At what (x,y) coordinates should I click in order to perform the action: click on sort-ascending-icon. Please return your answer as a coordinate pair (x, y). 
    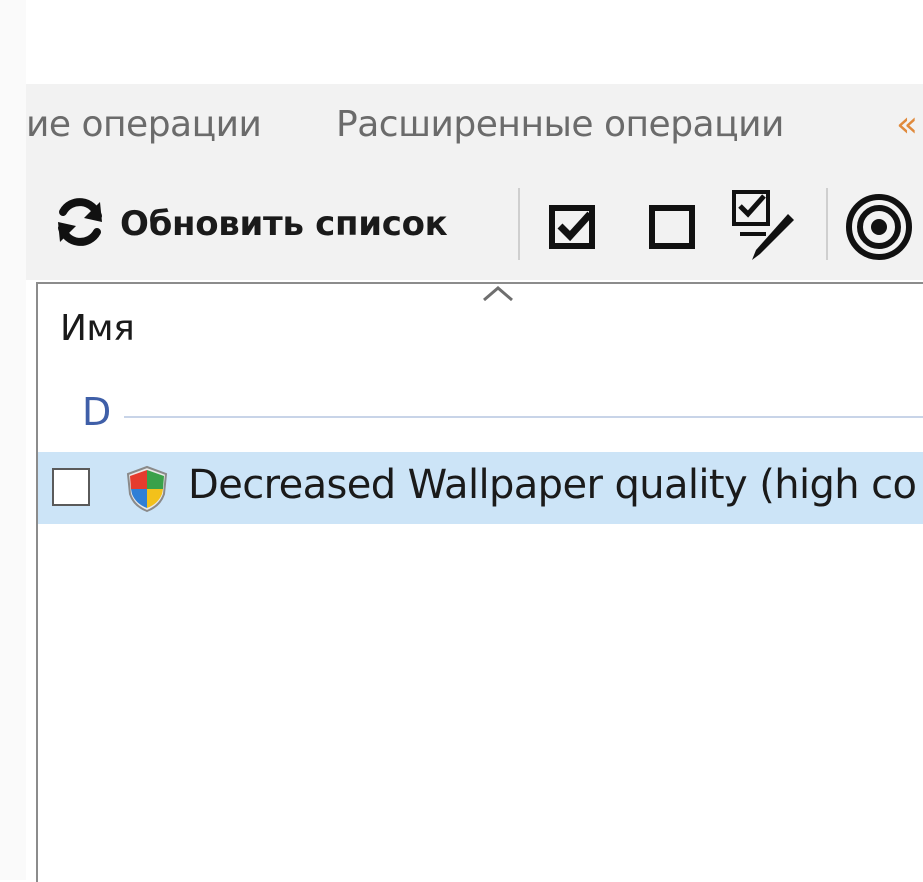
    Looking at the image, I should click on (498, 294).